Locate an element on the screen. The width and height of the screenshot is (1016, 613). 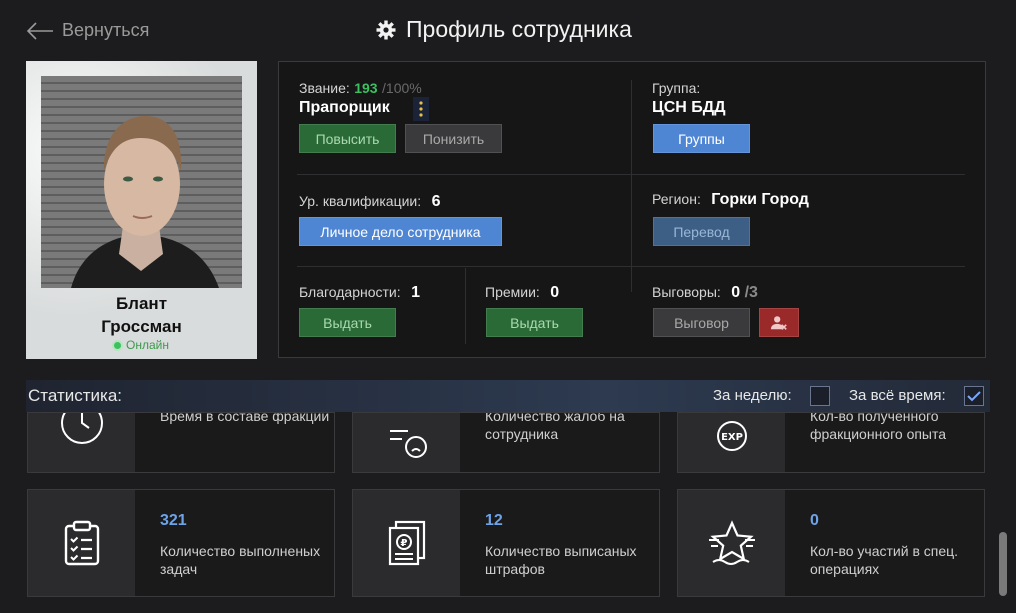
week-filter-label: За неделю: is located at coordinates (752, 395).